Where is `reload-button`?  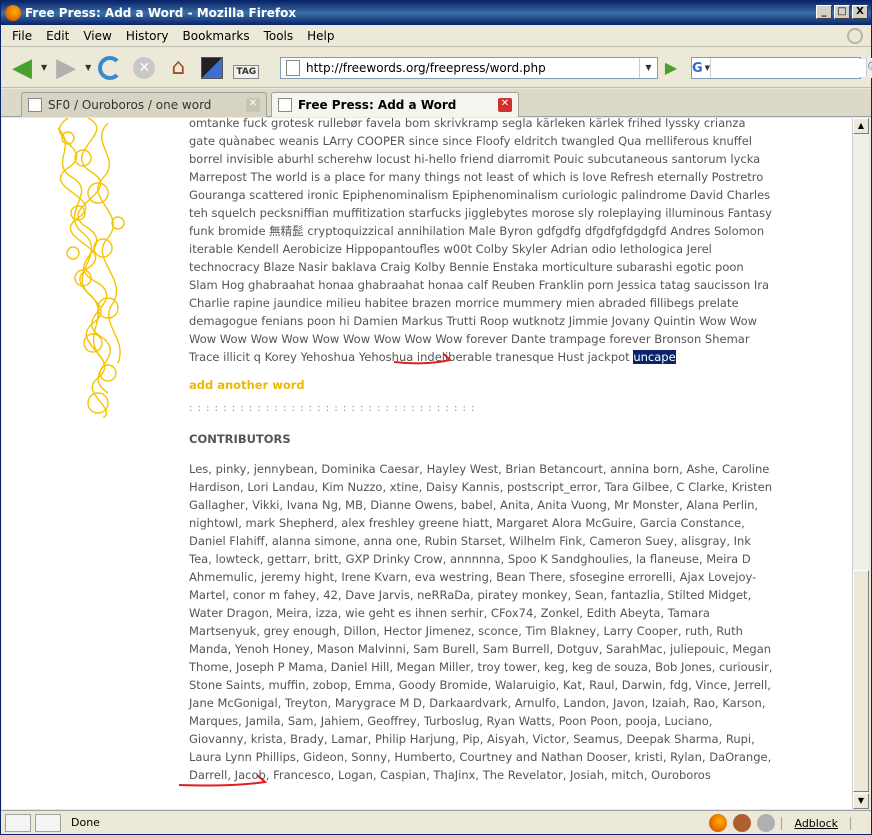 reload-button is located at coordinates (110, 68).